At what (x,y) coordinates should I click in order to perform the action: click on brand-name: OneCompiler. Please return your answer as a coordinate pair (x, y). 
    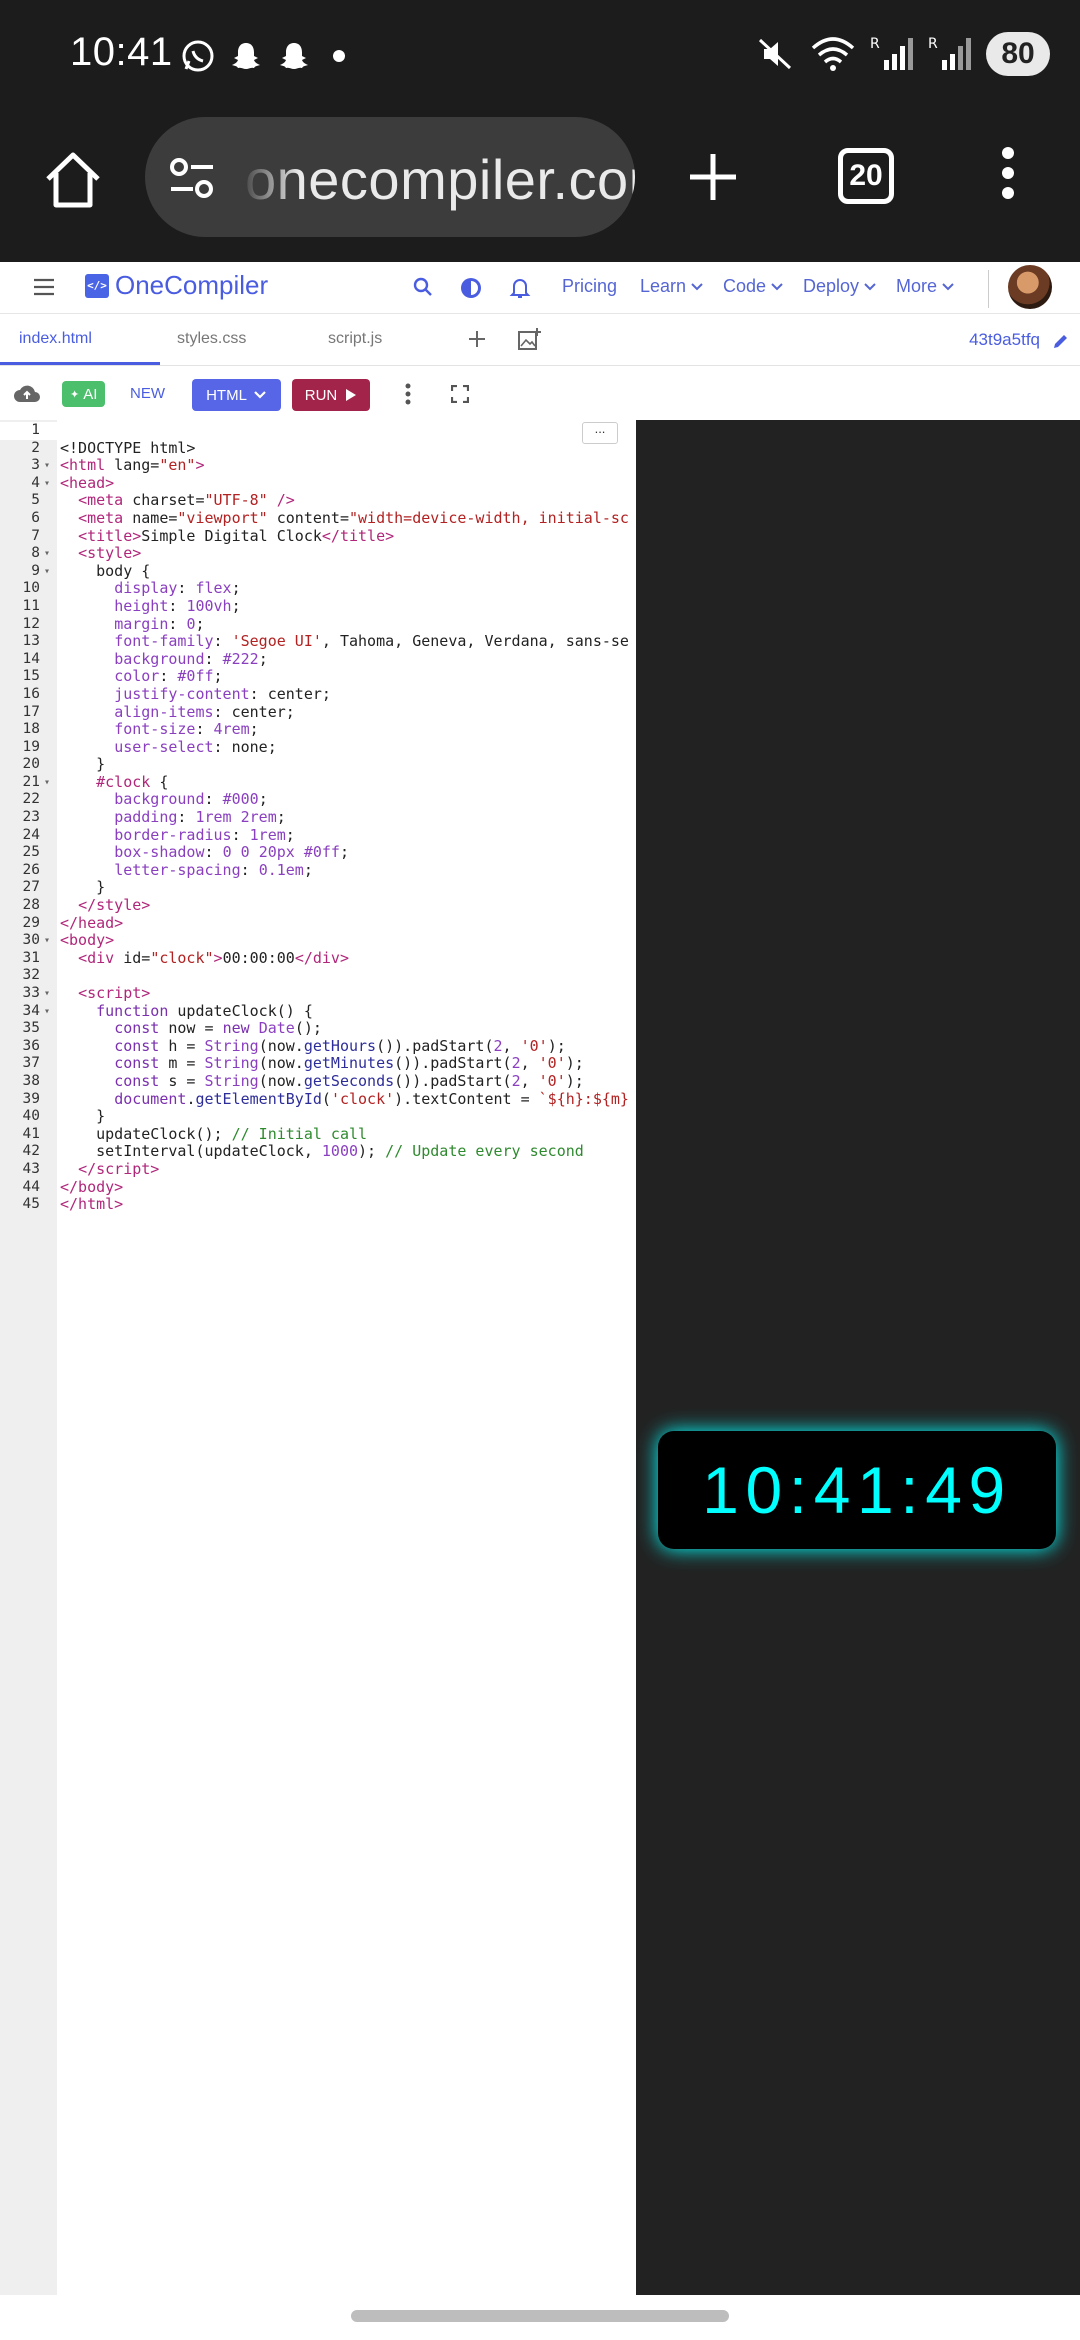
    Looking at the image, I should click on (192, 285).